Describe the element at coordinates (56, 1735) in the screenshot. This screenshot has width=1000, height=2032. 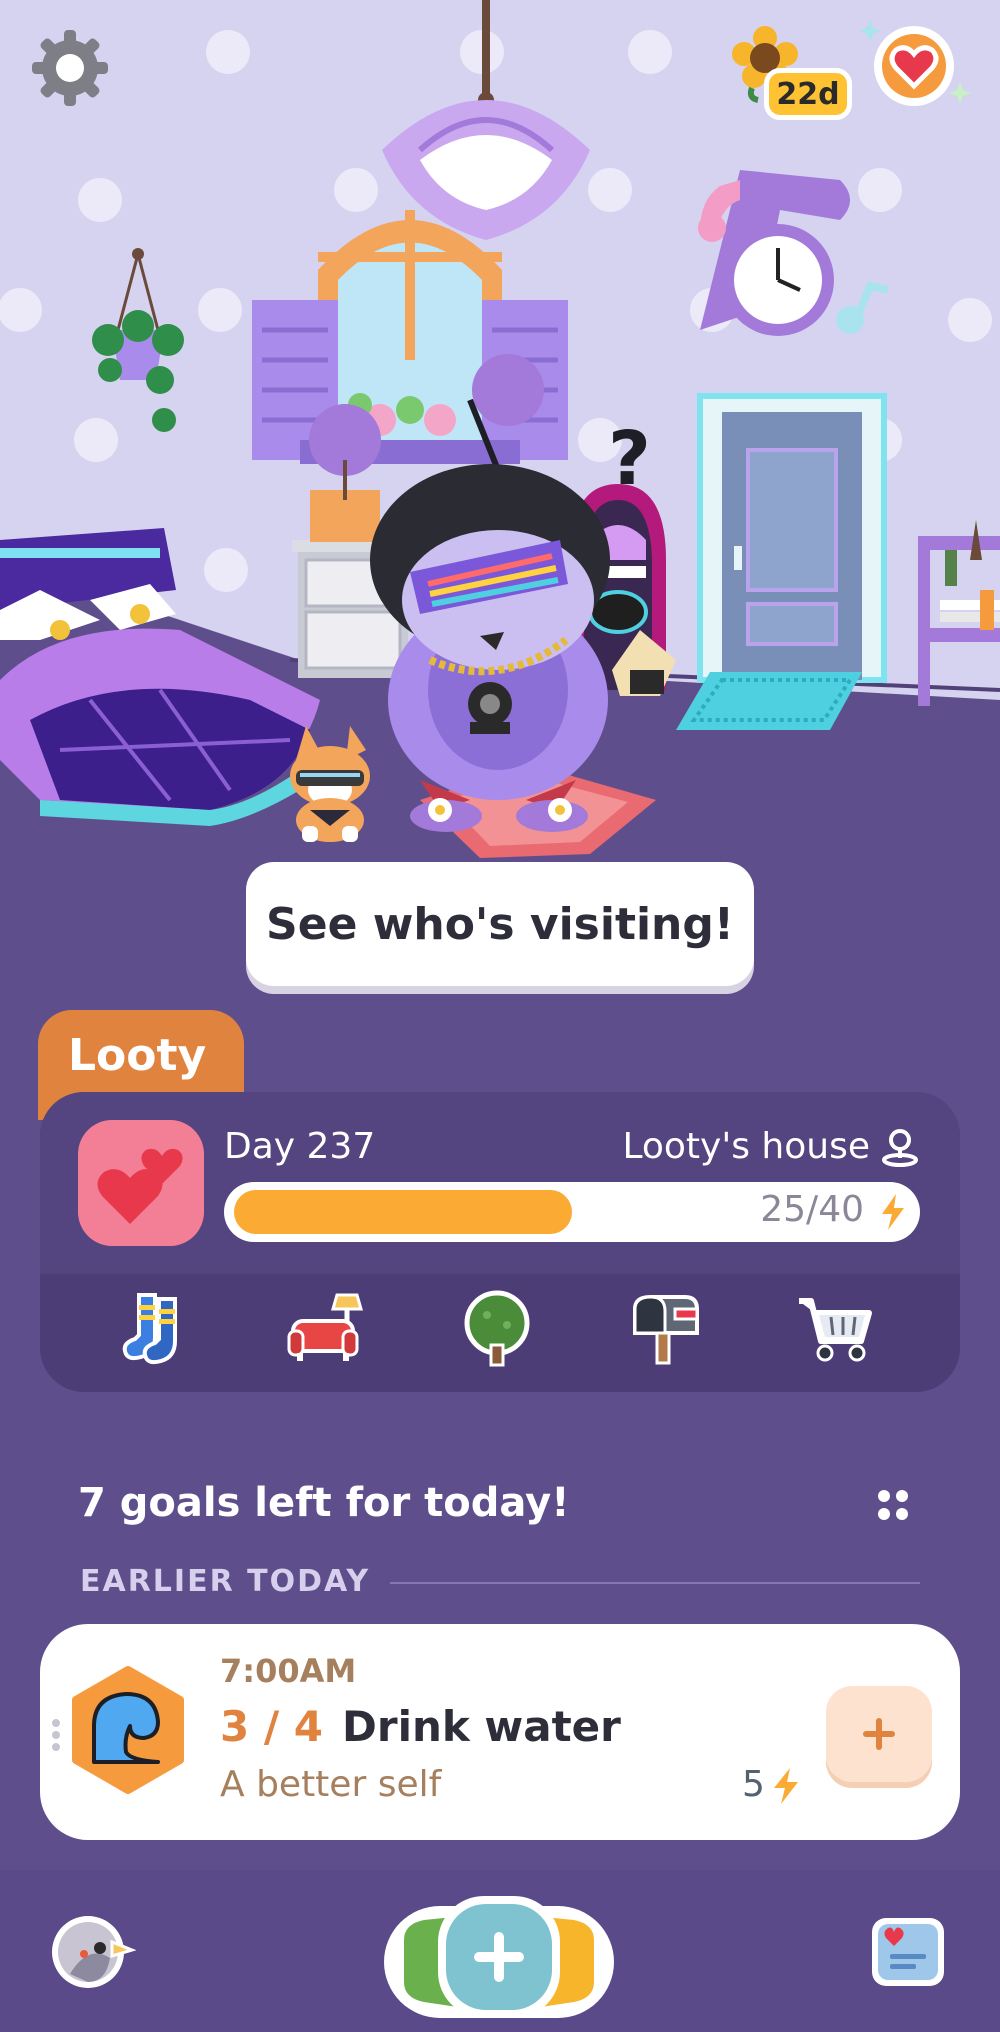
I see `drag-handle-icon` at that location.